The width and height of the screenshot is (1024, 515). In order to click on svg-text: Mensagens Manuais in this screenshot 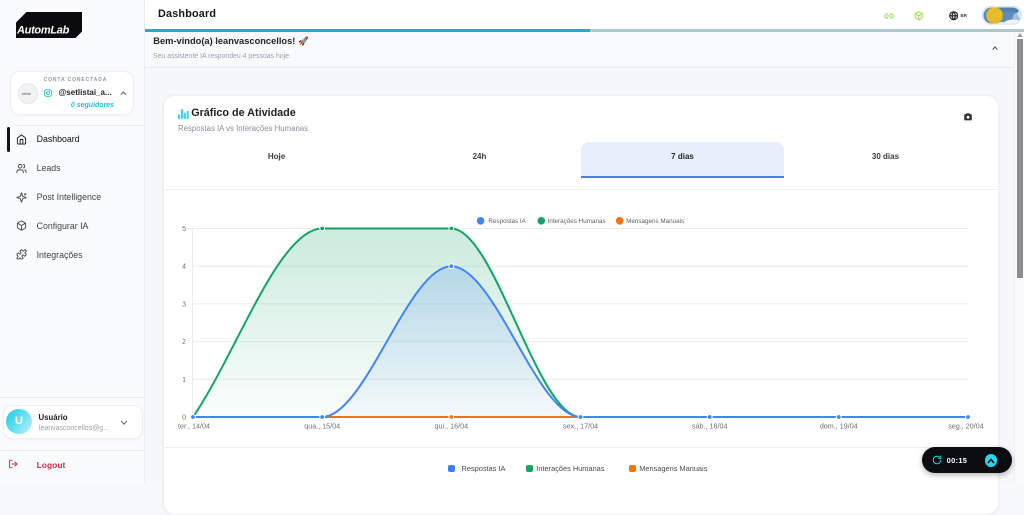, I will do `click(655, 221)`.